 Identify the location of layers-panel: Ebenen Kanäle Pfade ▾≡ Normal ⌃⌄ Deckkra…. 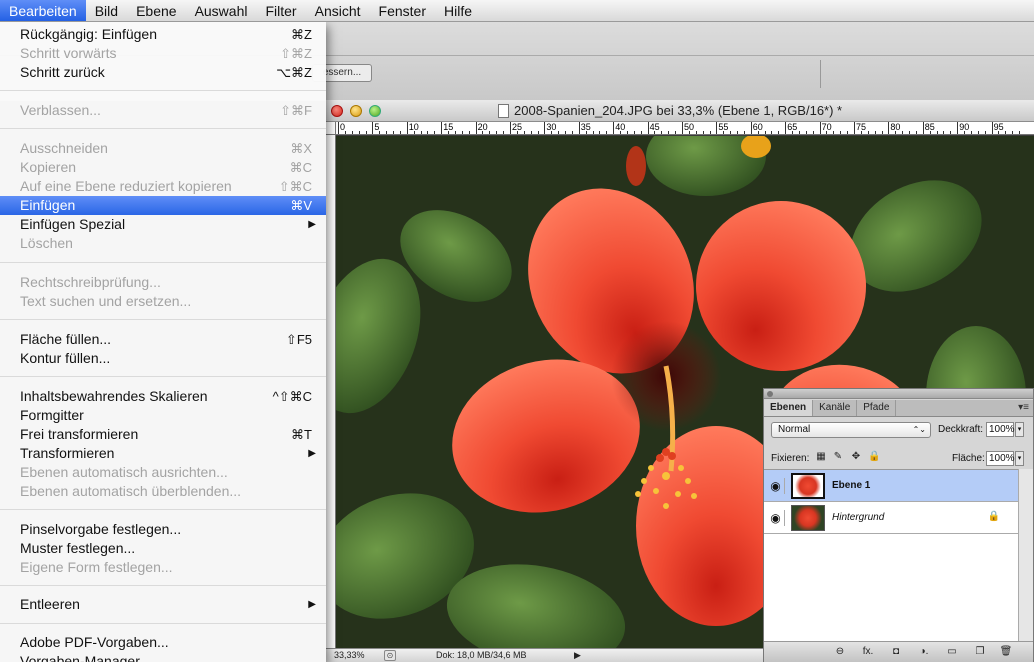
(898, 525).